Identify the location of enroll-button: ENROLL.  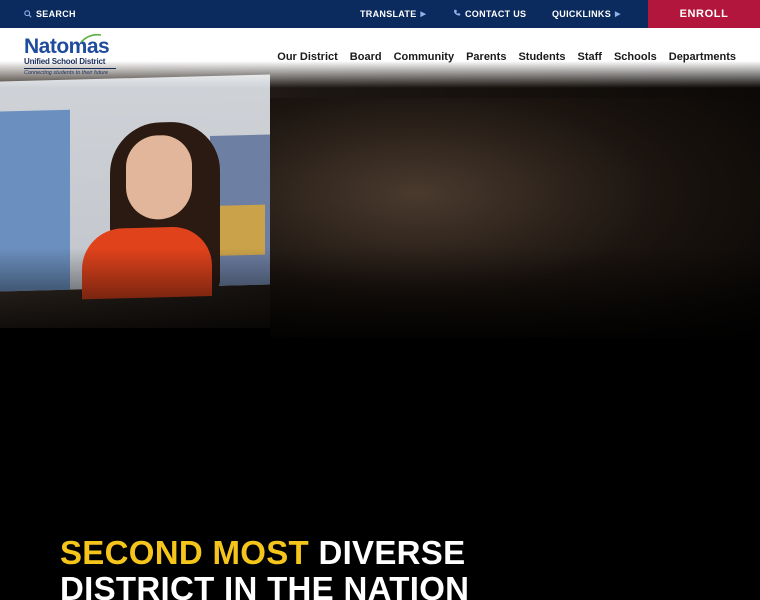
(704, 14).